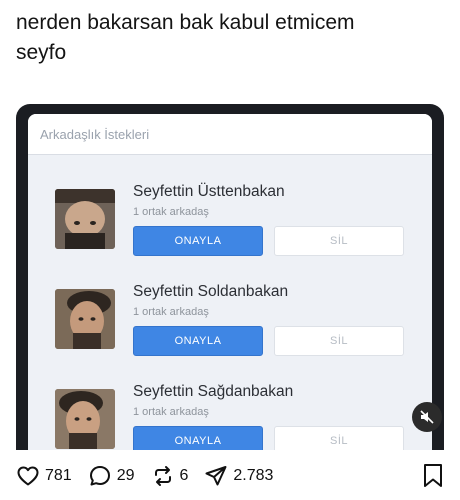  I want to click on share-action: 2.783, so click(238, 476).